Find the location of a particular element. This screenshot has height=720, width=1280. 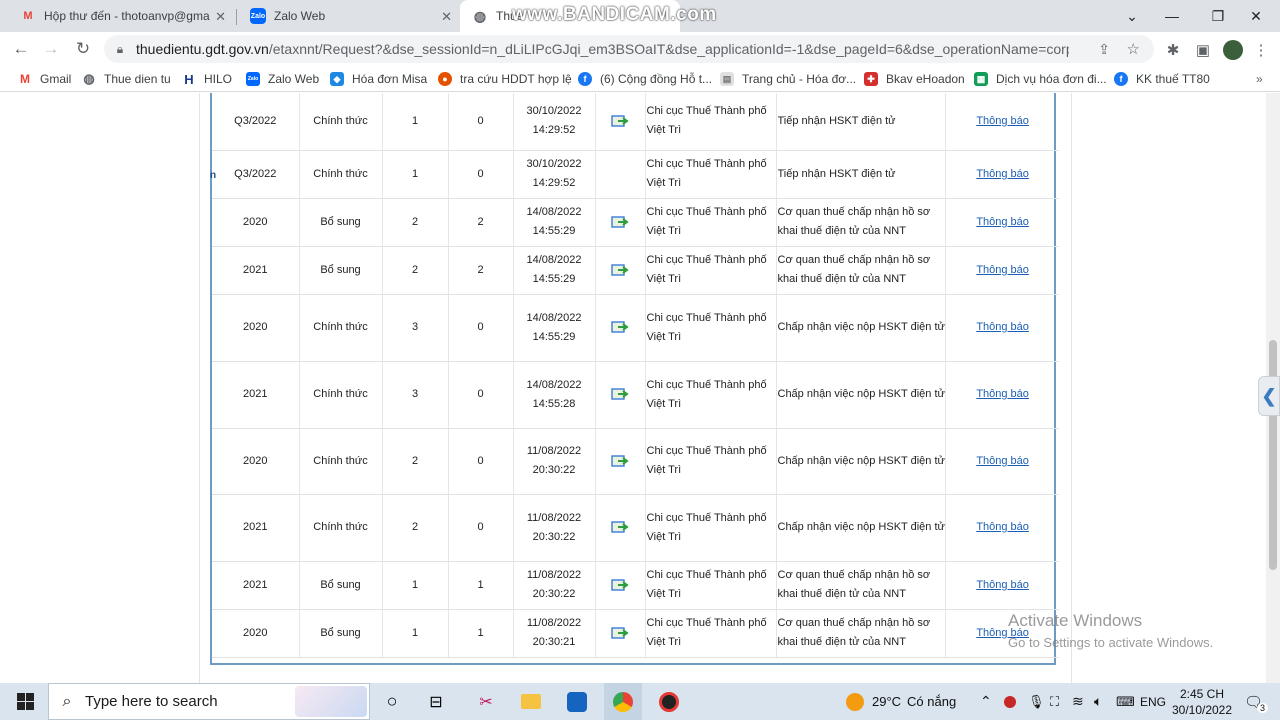

bookmark-hilo: H HILO is located at coordinates (207, 79).